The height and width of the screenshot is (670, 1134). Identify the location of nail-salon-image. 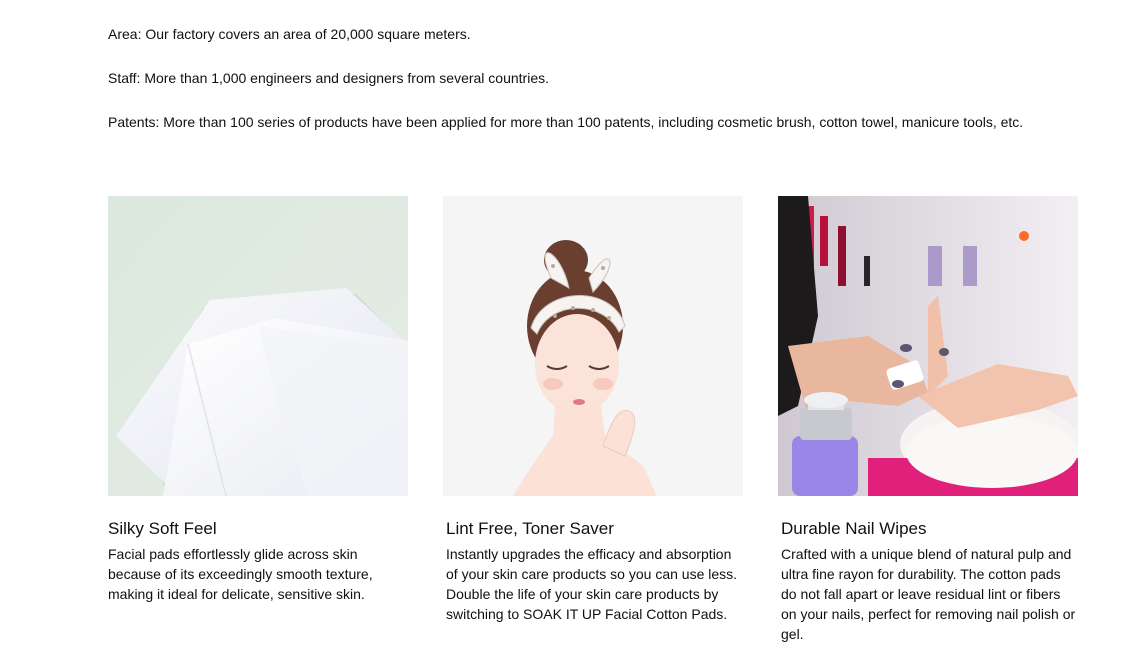
(928, 346).